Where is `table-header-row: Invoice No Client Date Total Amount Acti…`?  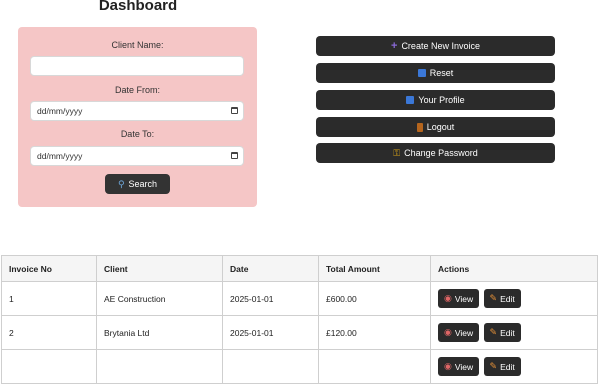
table-header-row: Invoice No Client Date Total Amount Acti… is located at coordinates (299, 268).